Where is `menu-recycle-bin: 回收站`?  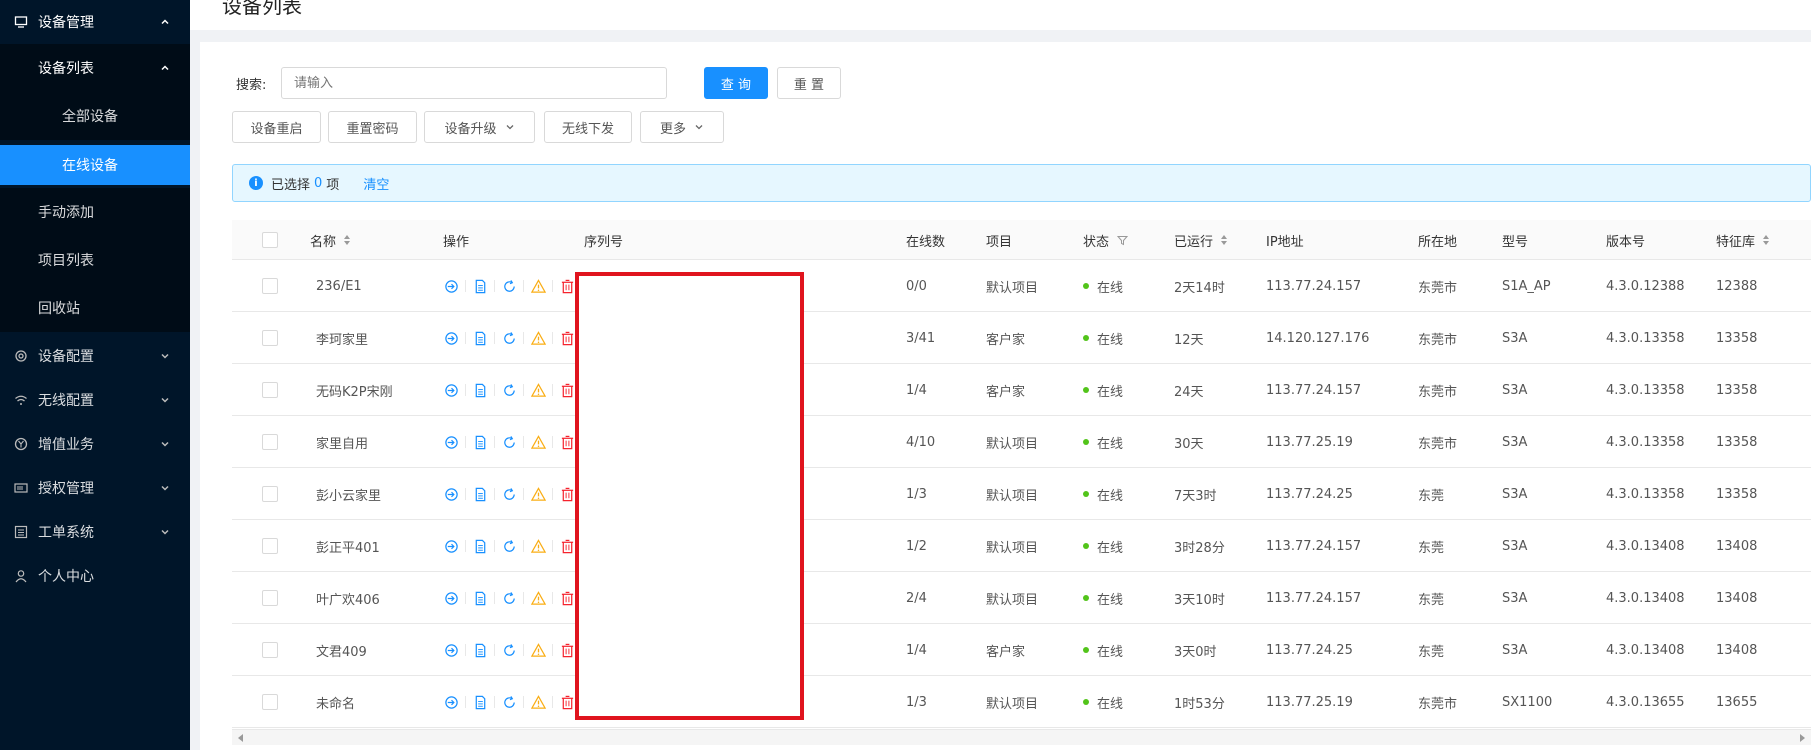
menu-recycle-bin: 回收站 is located at coordinates (95, 308).